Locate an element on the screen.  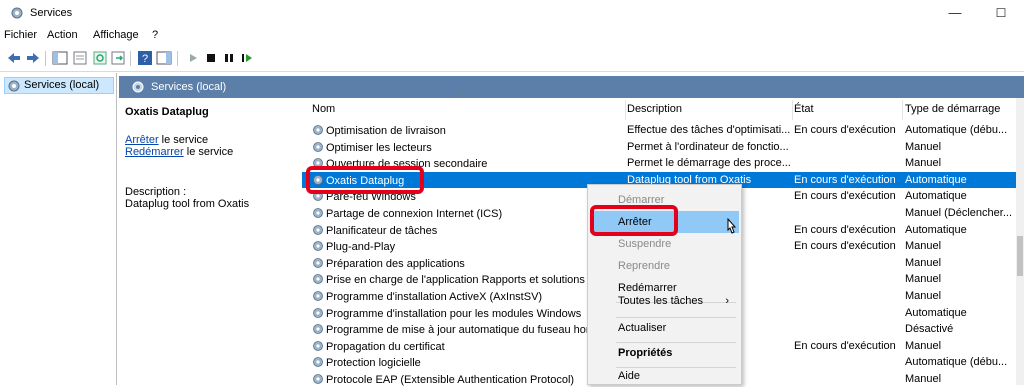
description-label: Description : is located at coordinates (156, 192).